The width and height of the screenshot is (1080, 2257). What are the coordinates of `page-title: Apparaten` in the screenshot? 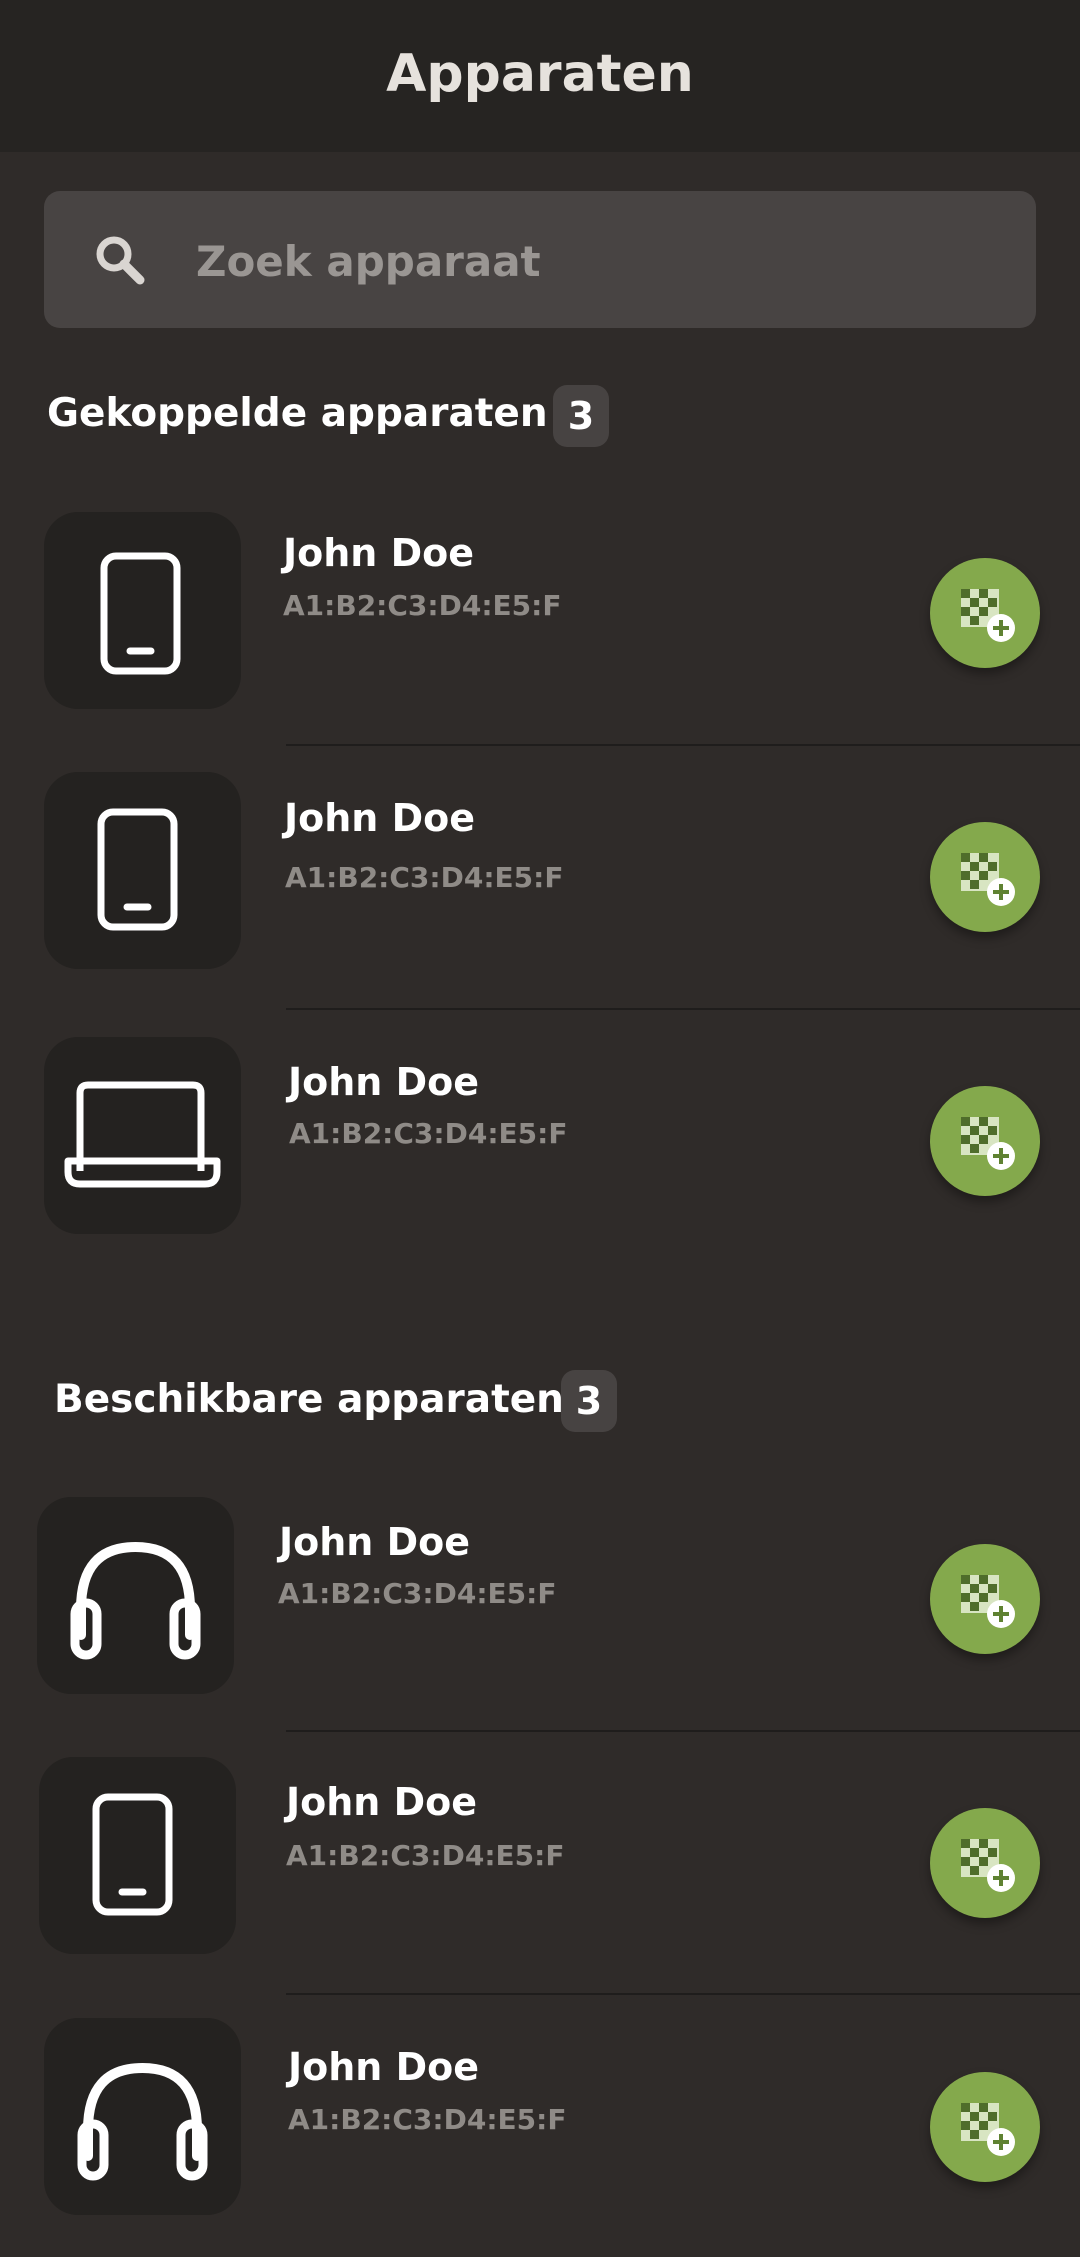 It's located at (540, 74).